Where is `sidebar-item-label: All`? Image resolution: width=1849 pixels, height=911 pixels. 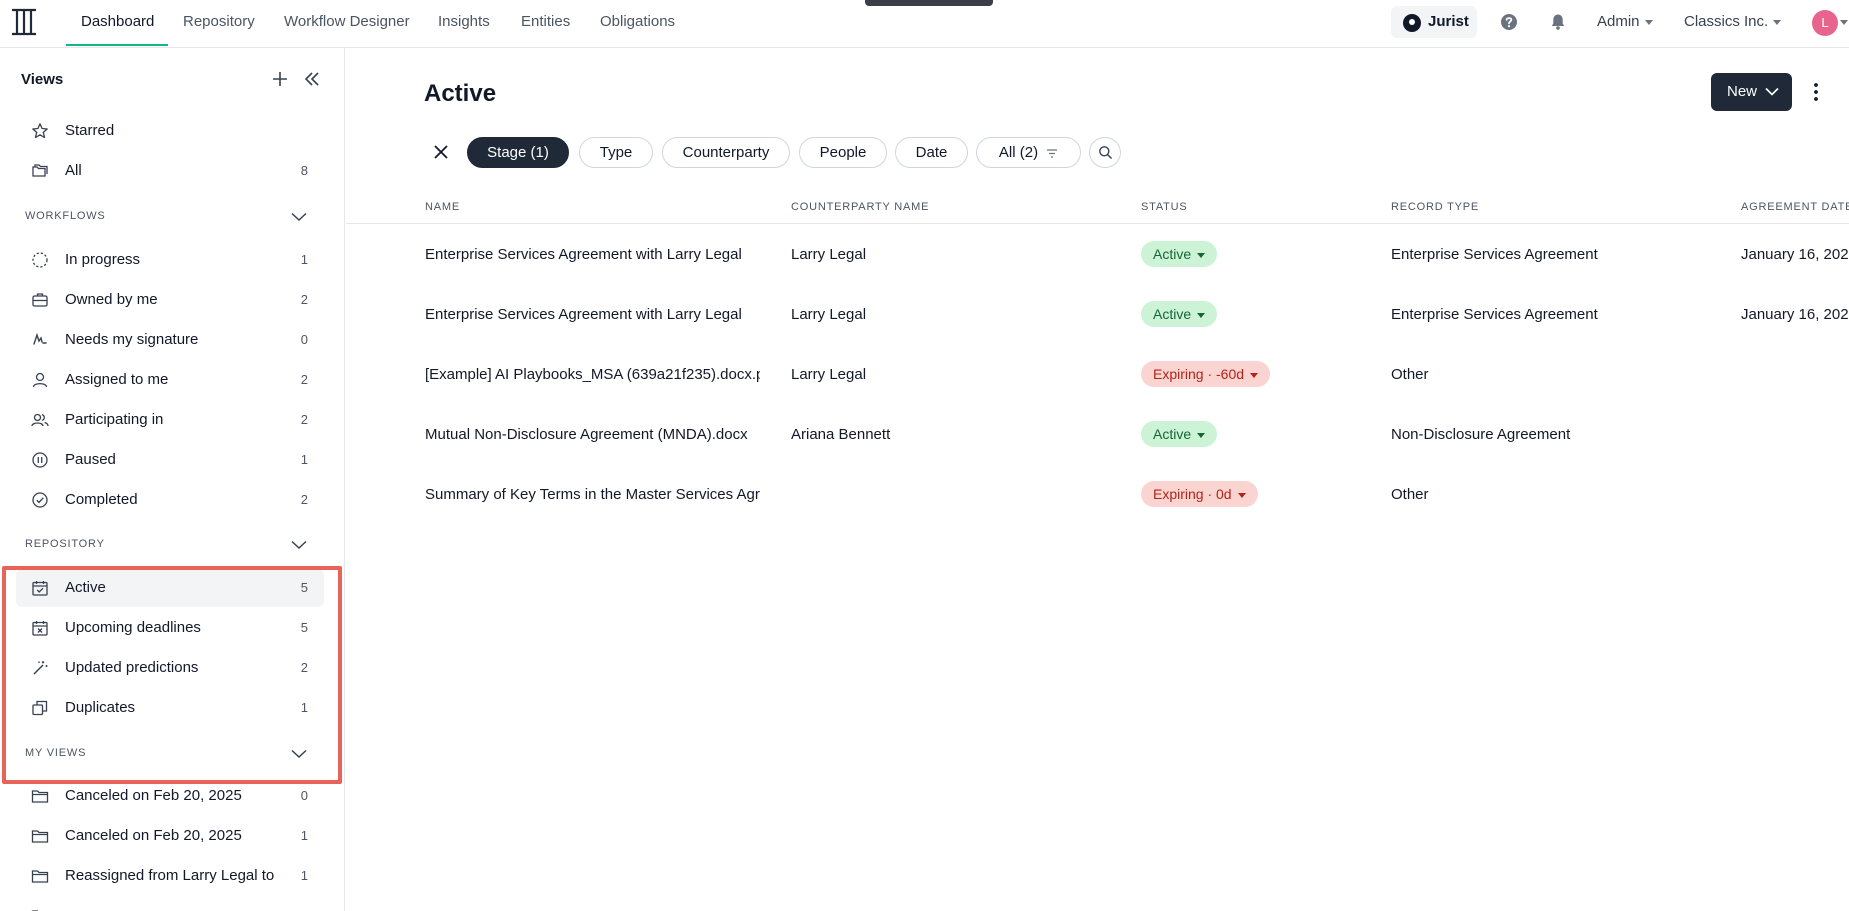
sidebar-item-label: All is located at coordinates (73, 170).